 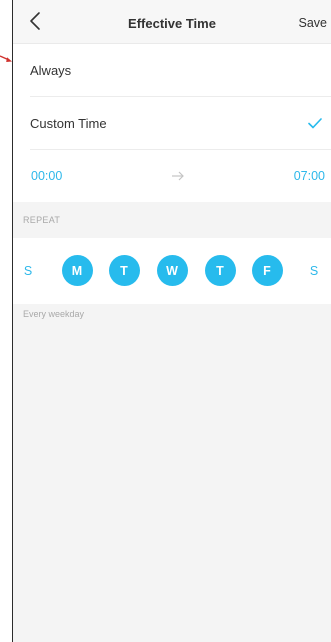 I want to click on option-always-label: Always, so click(x=51, y=70).